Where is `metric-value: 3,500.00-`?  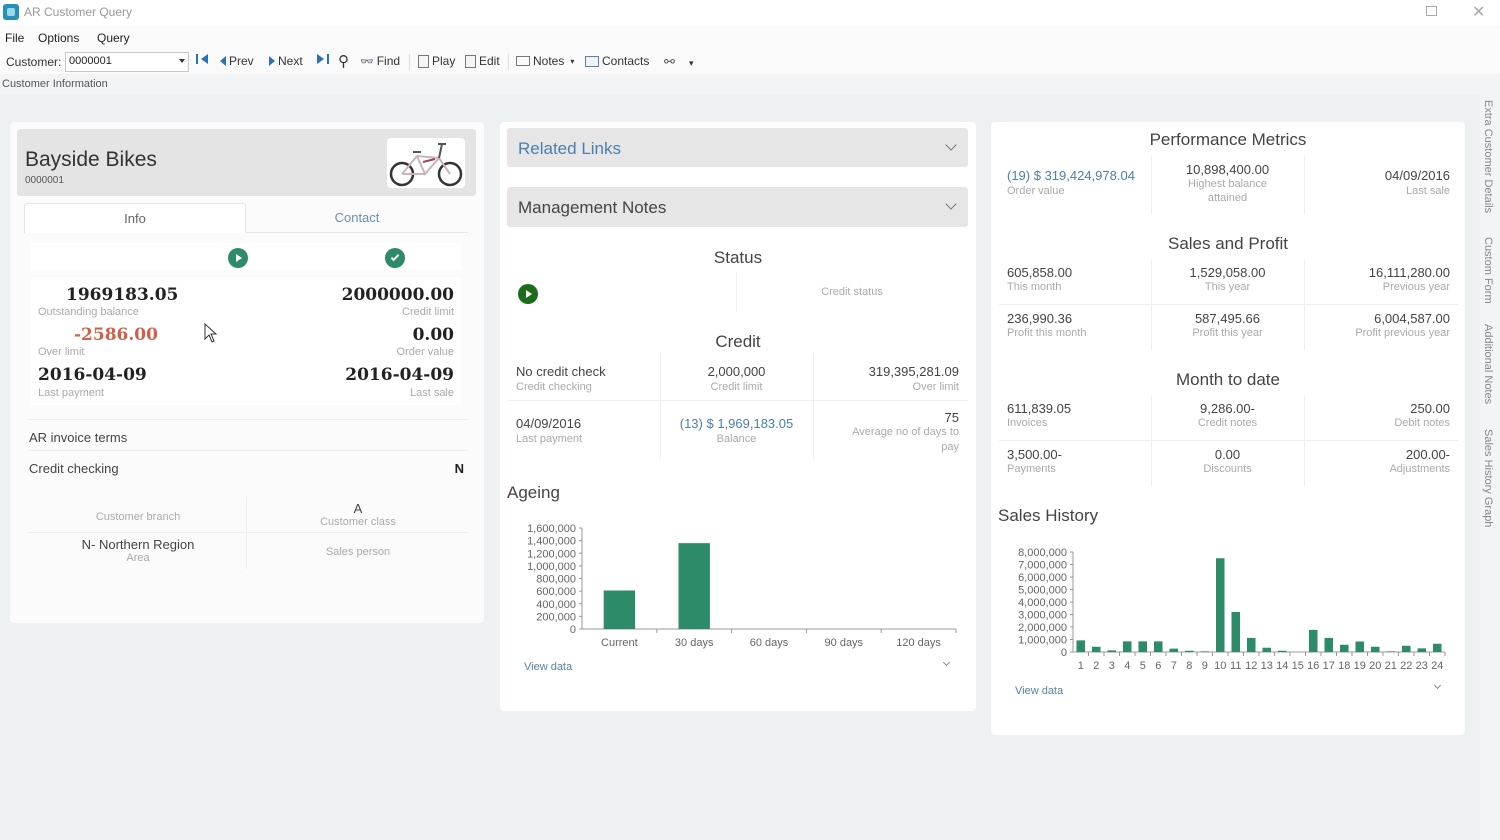
metric-value: 3,500.00- is located at coordinates (1034, 454).